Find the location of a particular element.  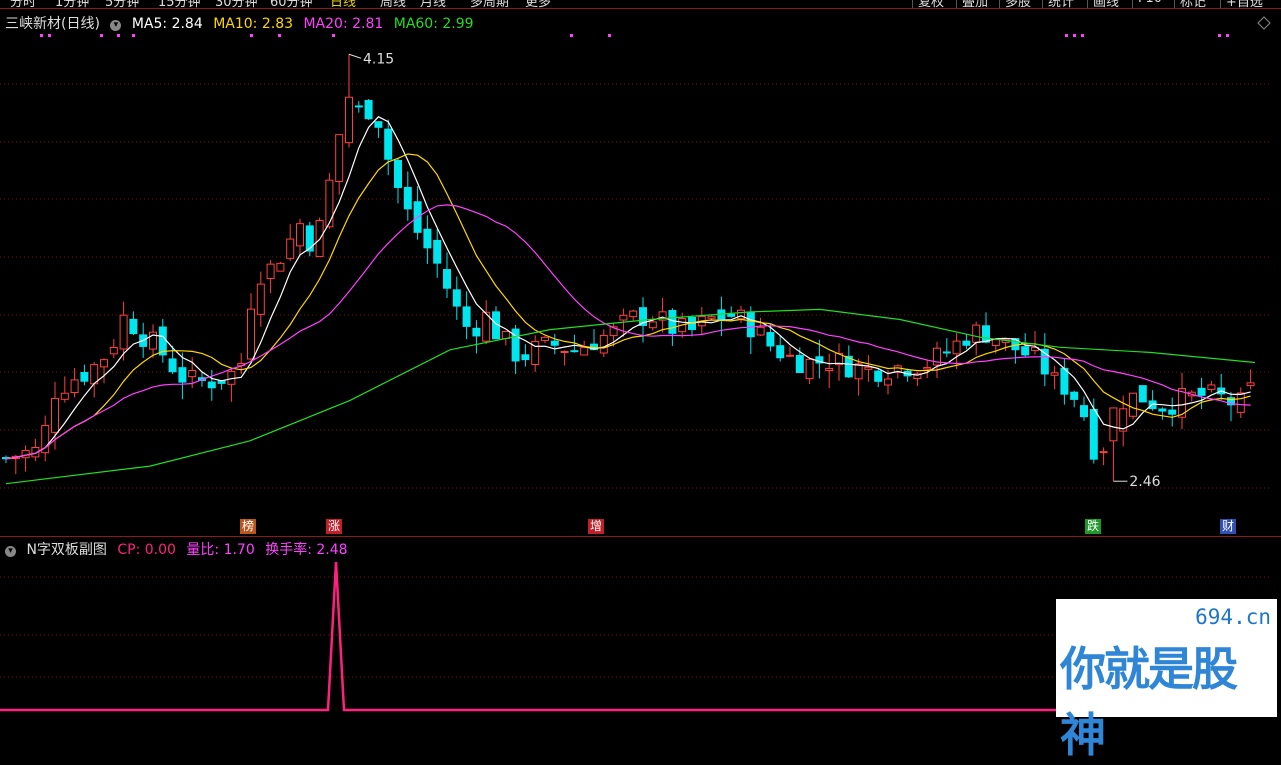

badge-zeng: 增 is located at coordinates (596, 526).